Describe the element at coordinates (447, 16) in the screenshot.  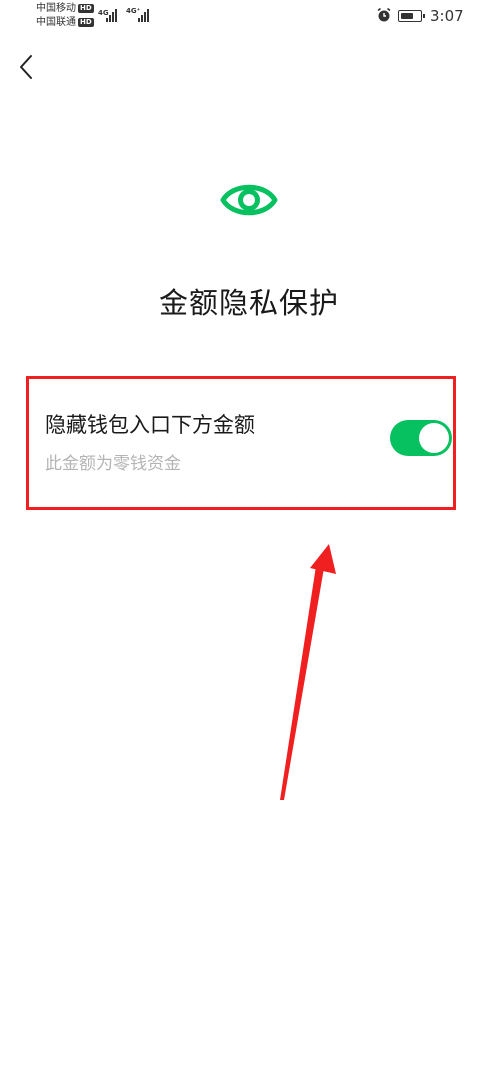
I see `clock: 3:07` at that location.